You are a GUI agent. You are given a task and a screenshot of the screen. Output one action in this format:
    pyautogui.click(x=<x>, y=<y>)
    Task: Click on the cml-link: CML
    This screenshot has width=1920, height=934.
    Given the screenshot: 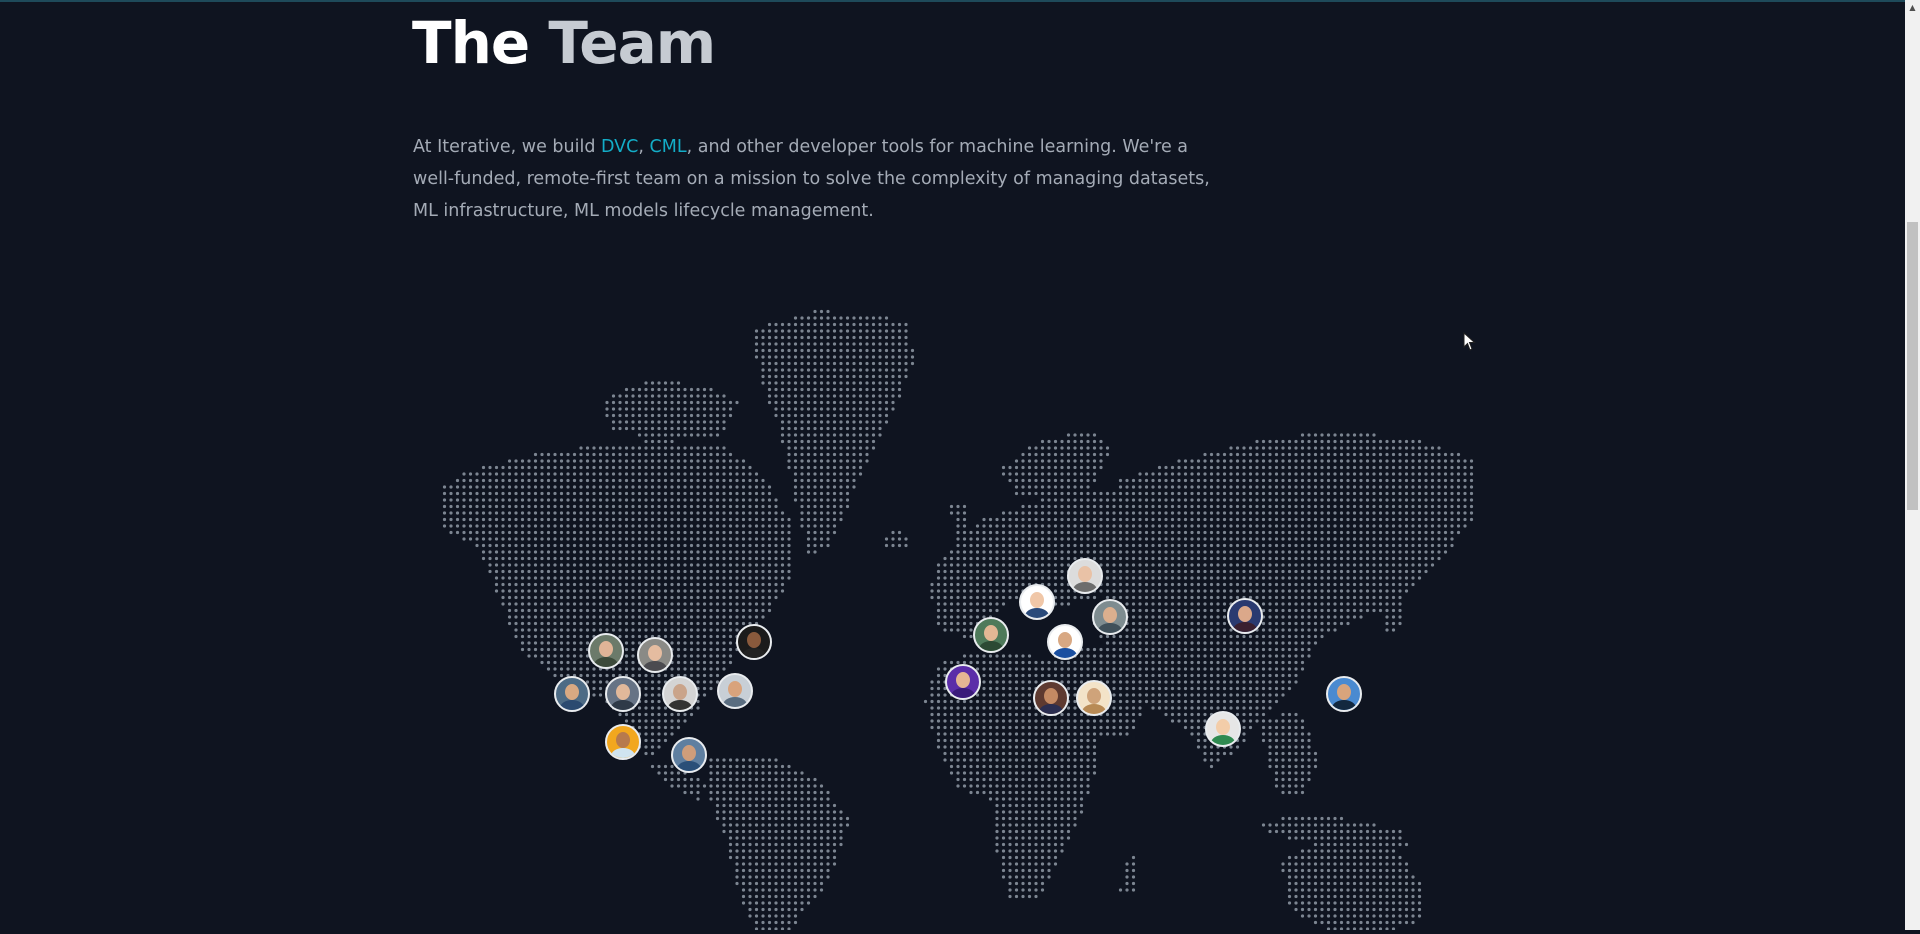 What is the action you would take?
    pyautogui.click(x=668, y=147)
    